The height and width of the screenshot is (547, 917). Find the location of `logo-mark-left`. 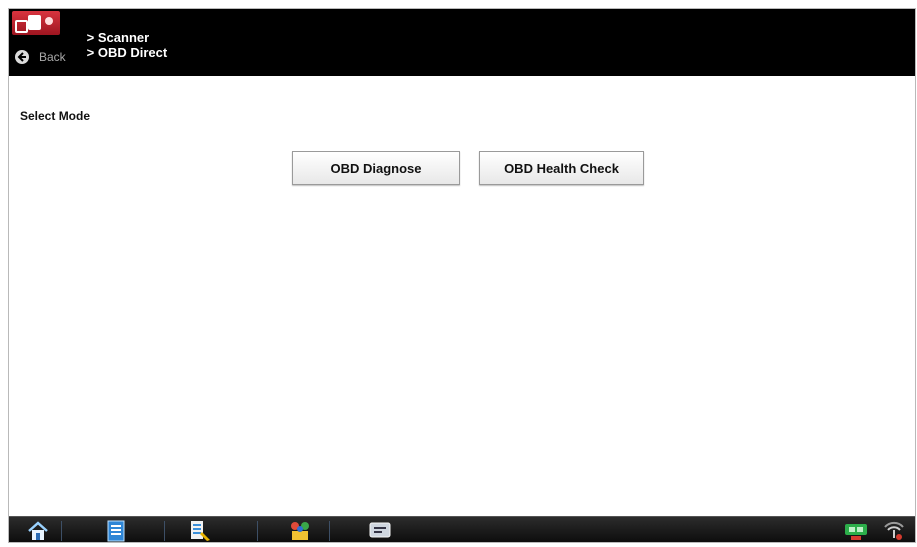

logo-mark-left is located at coordinates (21, 26).